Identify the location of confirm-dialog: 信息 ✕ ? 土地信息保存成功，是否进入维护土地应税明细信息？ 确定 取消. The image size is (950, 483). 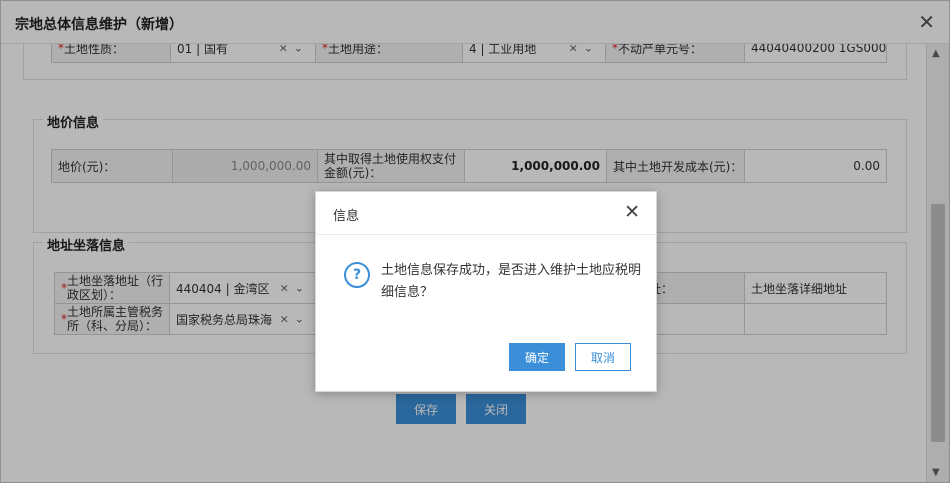
(486, 291).